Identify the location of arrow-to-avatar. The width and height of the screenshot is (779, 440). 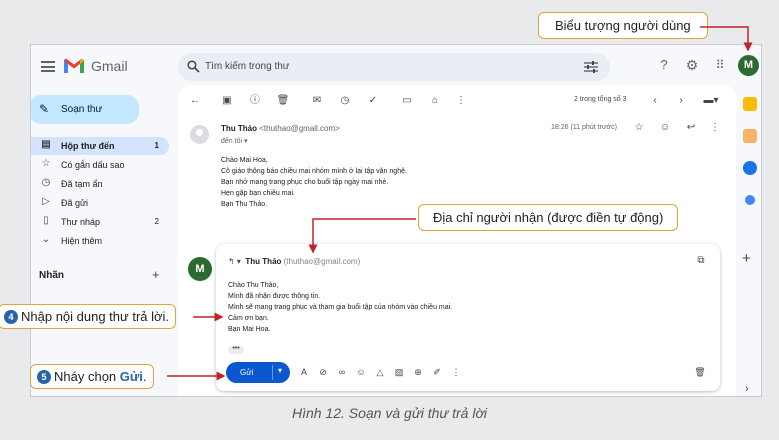
(726, 39).